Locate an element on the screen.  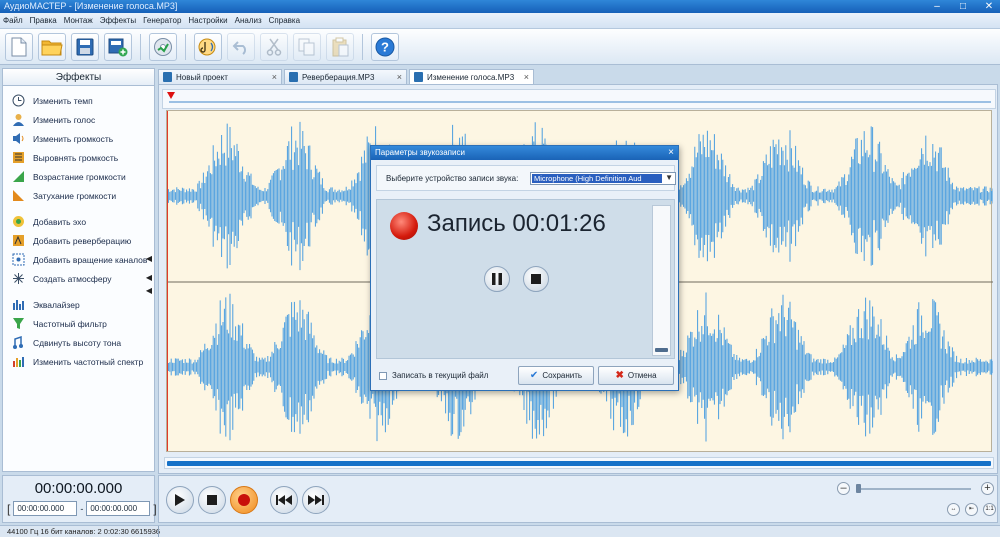
effect-create-atmosphere: Создать атмосферу ◀ is located at coordinates (78, 278).